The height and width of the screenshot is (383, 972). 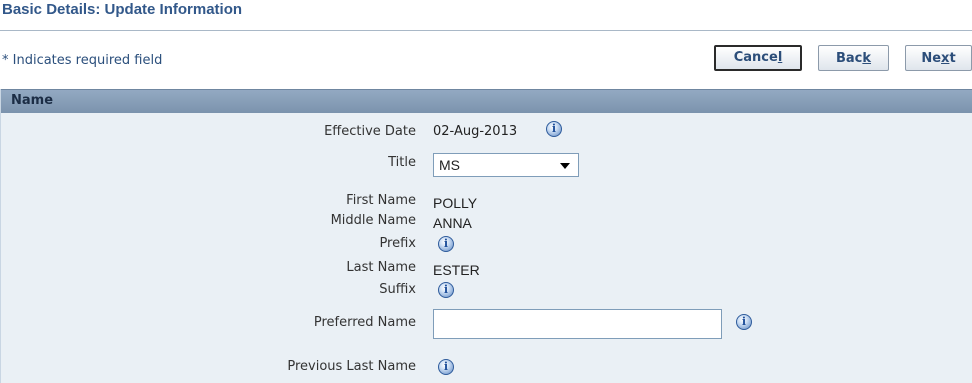 What do you see at coordinates (577, 324) in the screenshot?
I see `preferred-name-input` at bounding box center [577, 324].